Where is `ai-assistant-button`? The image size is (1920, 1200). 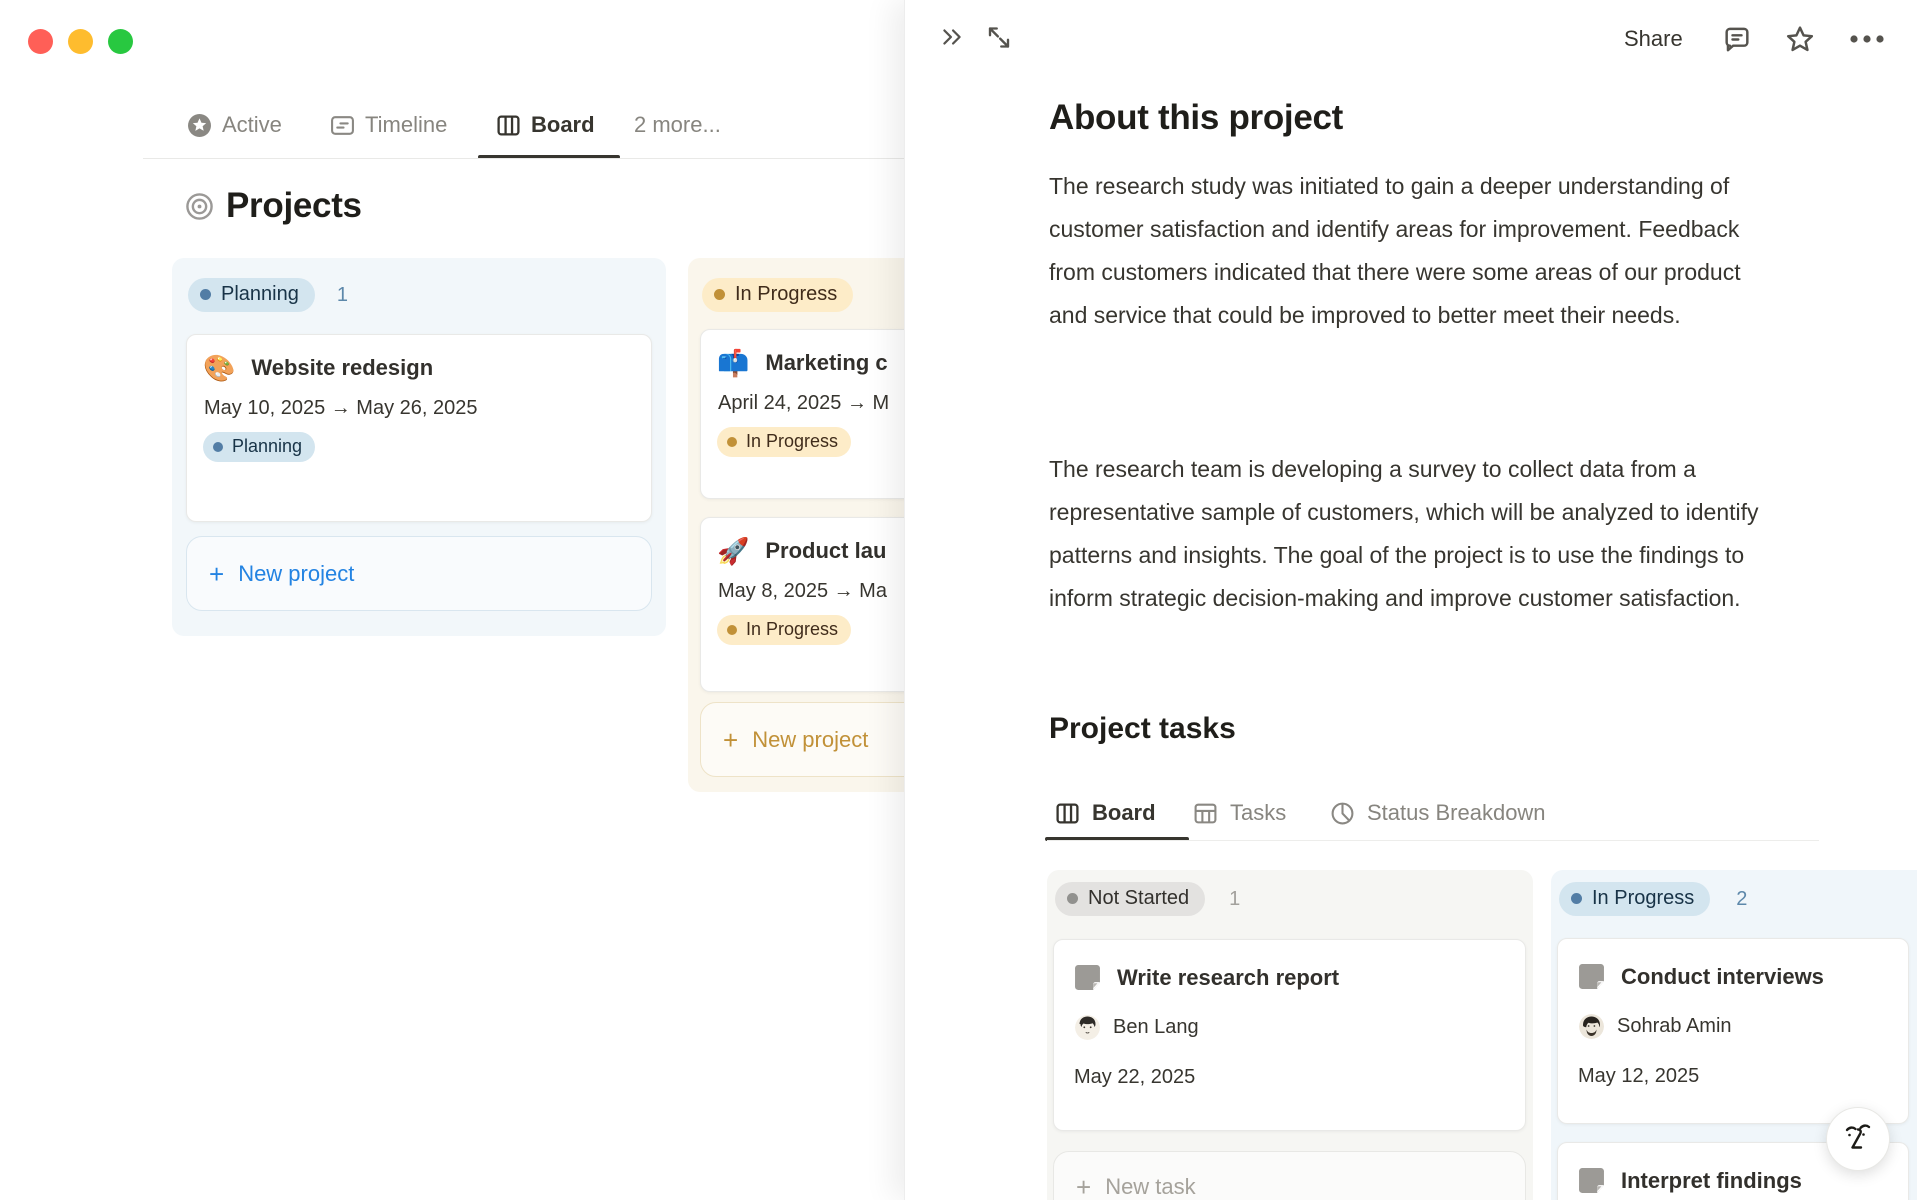
ai-assistant-button is located at coordinates (1858, 1139).